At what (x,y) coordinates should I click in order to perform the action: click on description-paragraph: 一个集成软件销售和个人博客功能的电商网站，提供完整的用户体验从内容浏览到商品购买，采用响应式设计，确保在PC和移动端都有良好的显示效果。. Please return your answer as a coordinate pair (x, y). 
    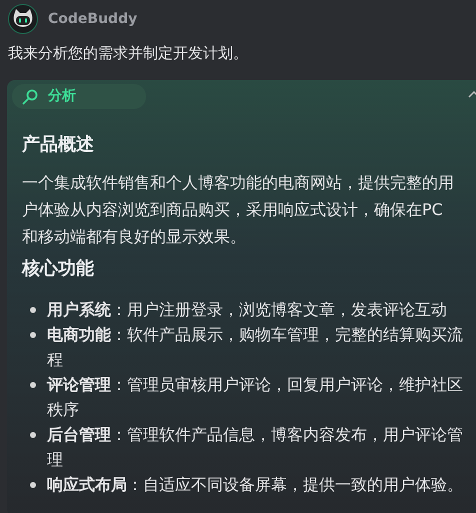
    Looking at the image, I should click on (238, 210).